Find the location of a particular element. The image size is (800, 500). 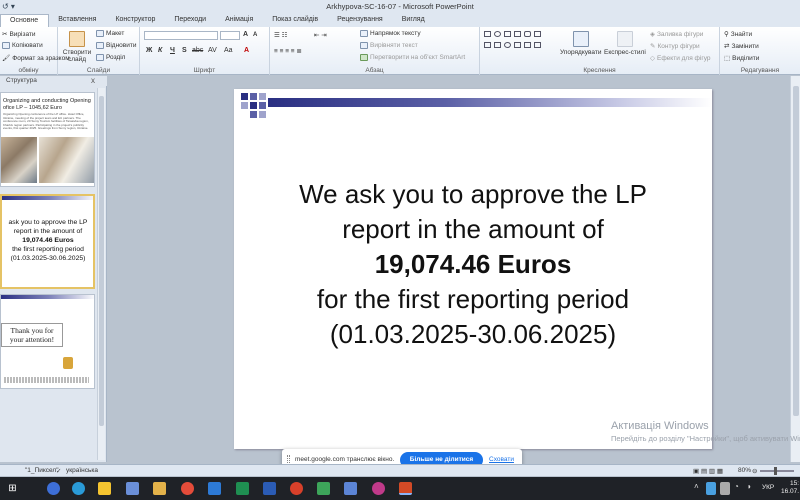

char-spacing-button: AV is located at coordinates (212, 50).